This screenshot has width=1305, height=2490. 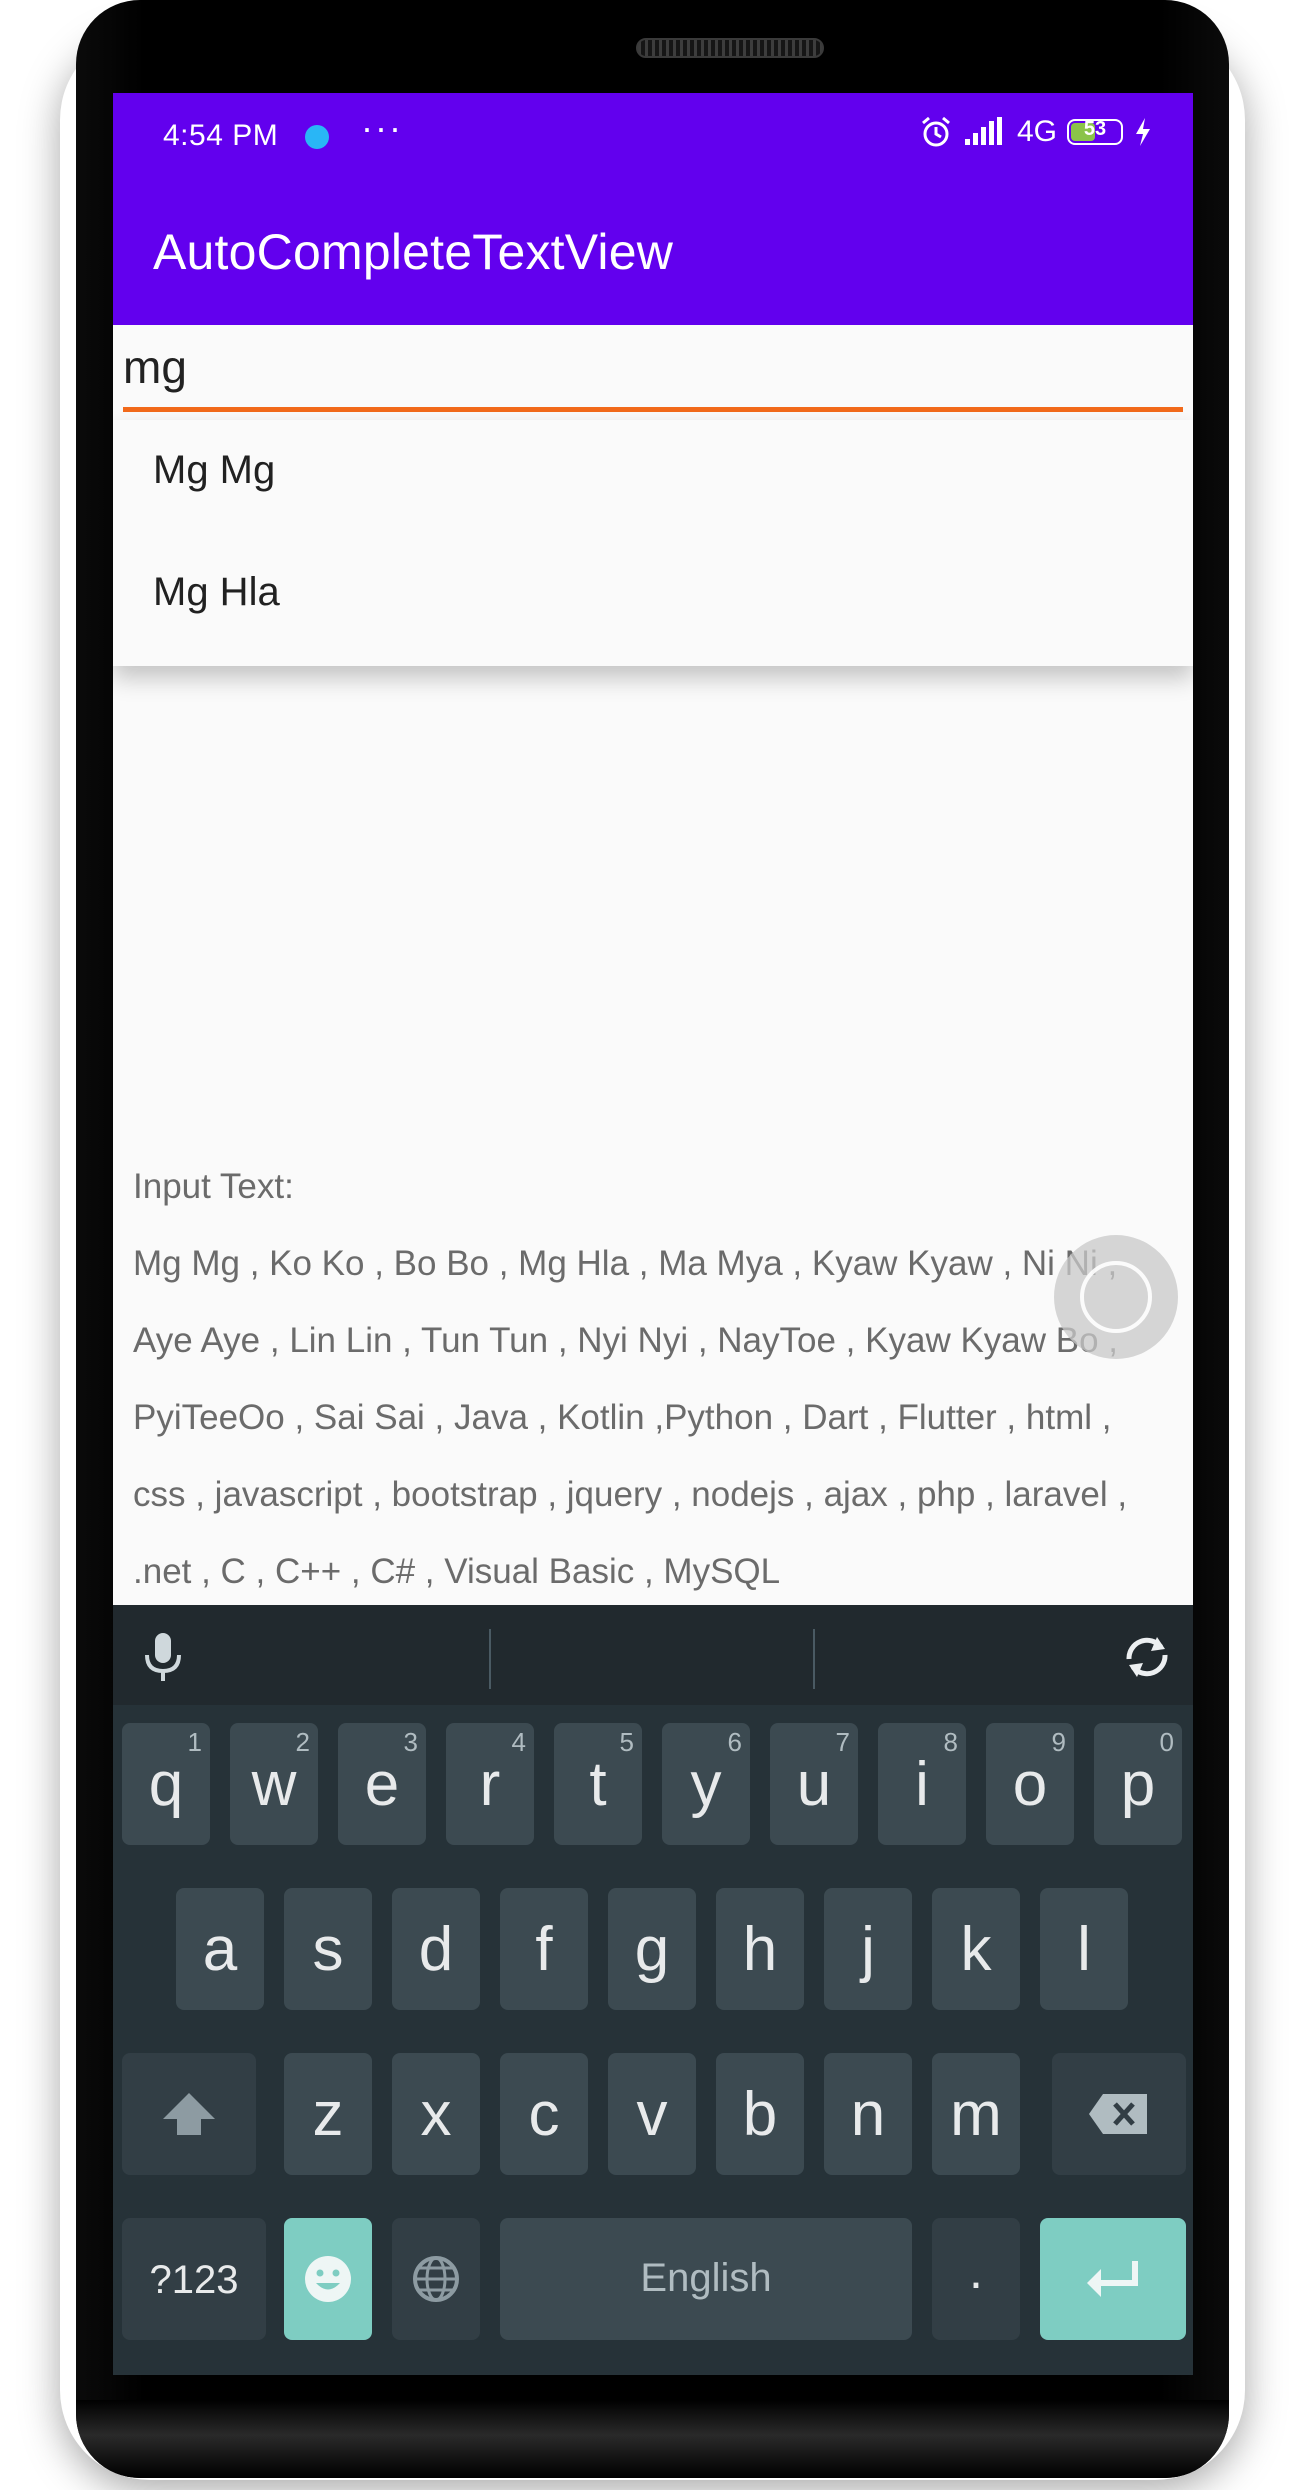 What do you see at coordinates (652, 2439) in the screenshot?
I see `phone-chin` at bounding box center [652, 2439].